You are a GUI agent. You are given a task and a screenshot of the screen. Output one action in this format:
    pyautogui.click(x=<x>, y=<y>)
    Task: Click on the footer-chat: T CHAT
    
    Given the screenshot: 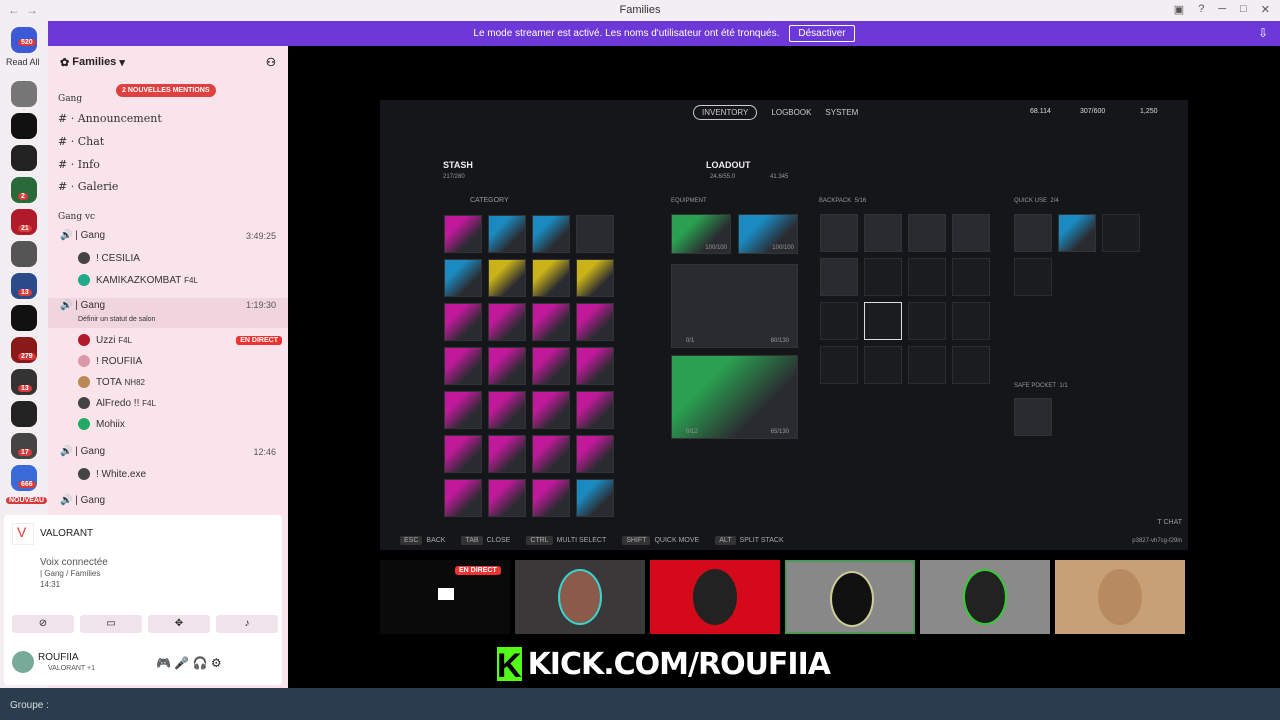 What is the action you would take?
    pyautogui.click(x=1169, y=522)
    